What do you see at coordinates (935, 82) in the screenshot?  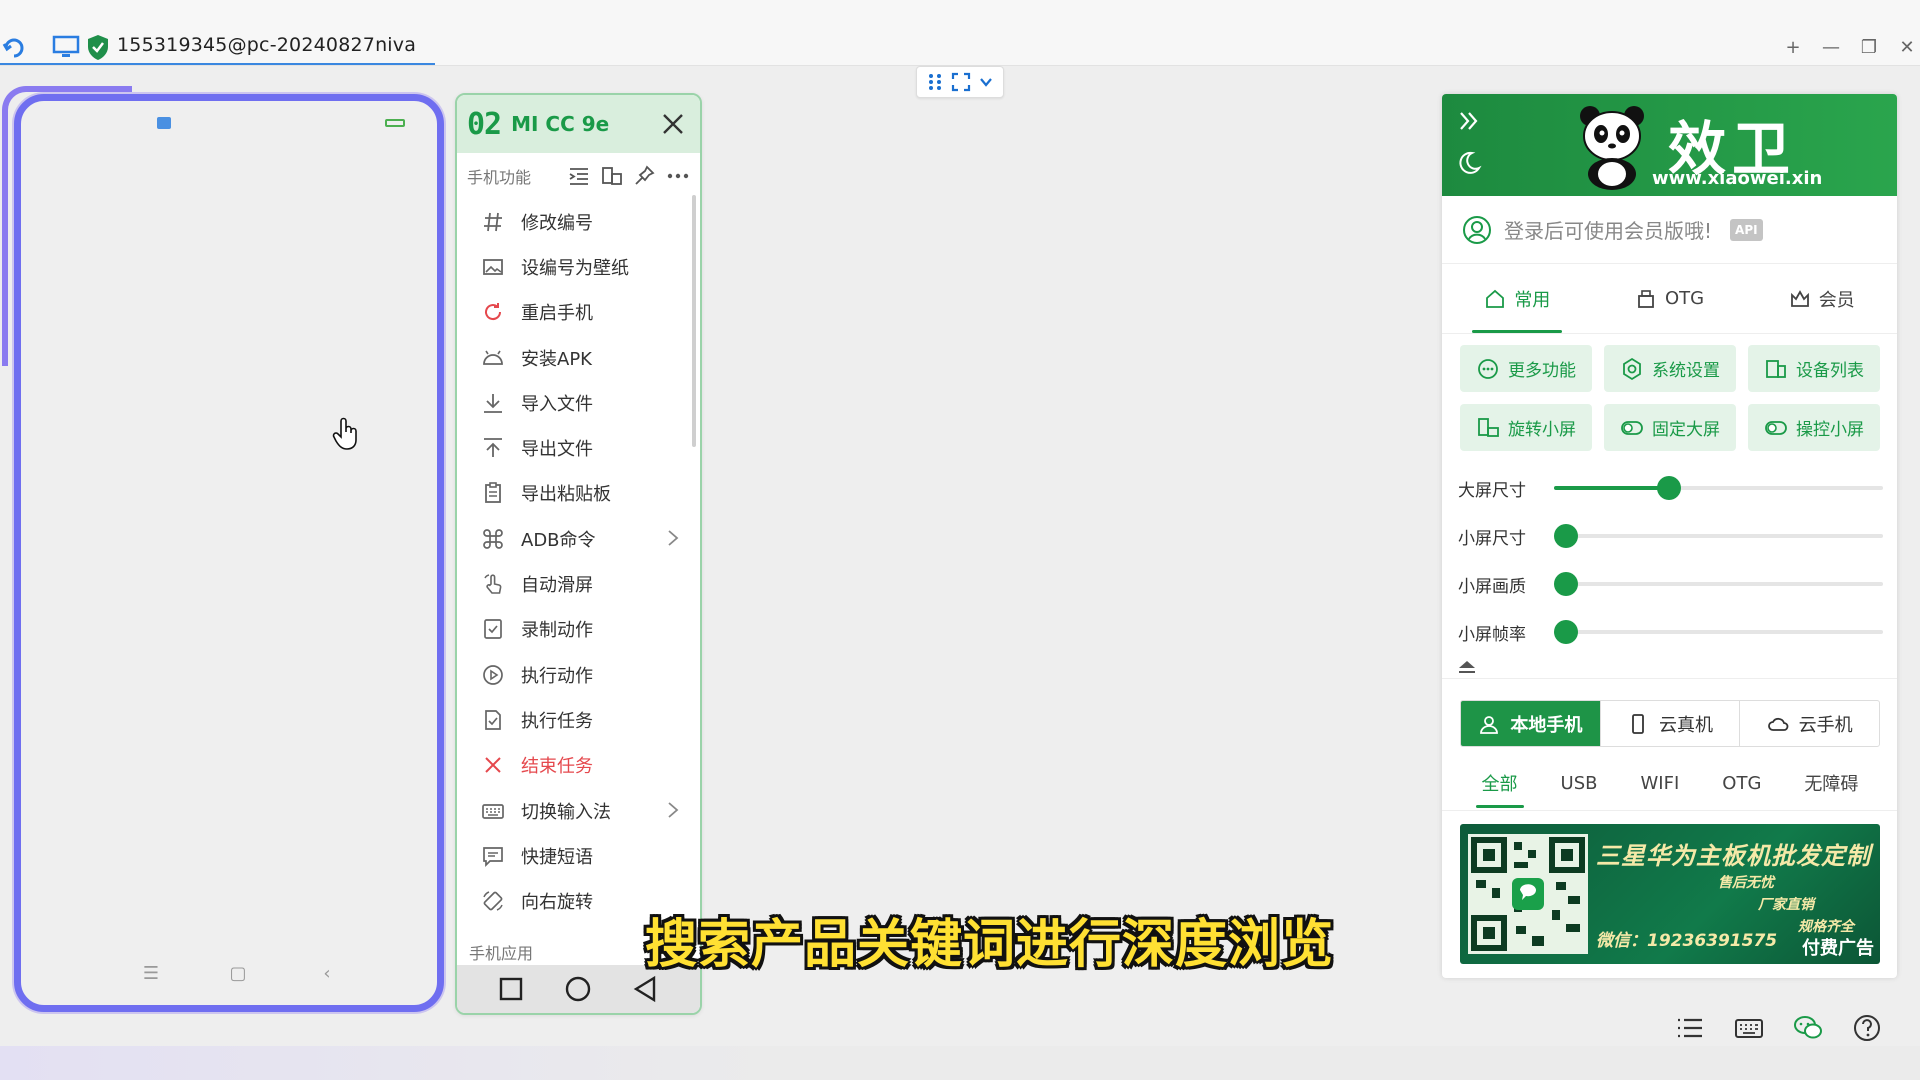 I see `grid-icon` at bounding box center [935, 82].